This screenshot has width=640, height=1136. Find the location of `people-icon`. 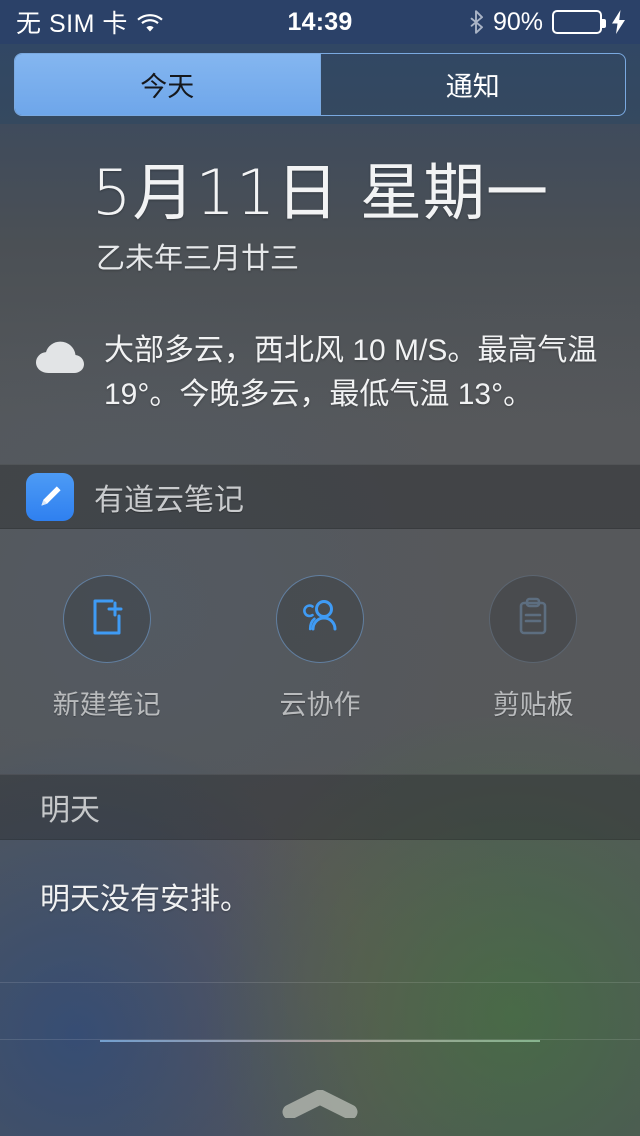

people-icon is located at coordinates (320, 619).